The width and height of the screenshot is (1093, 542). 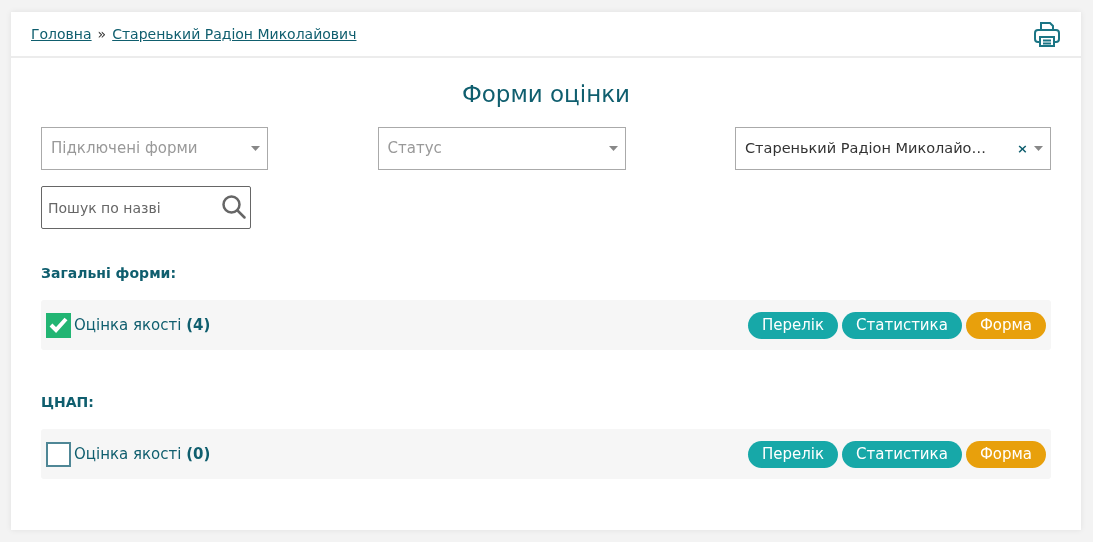 What do you see at coordinates (415, 149) in the screenshot?
I see `select-placeholder: Статус` at bounding box center [415, 149].